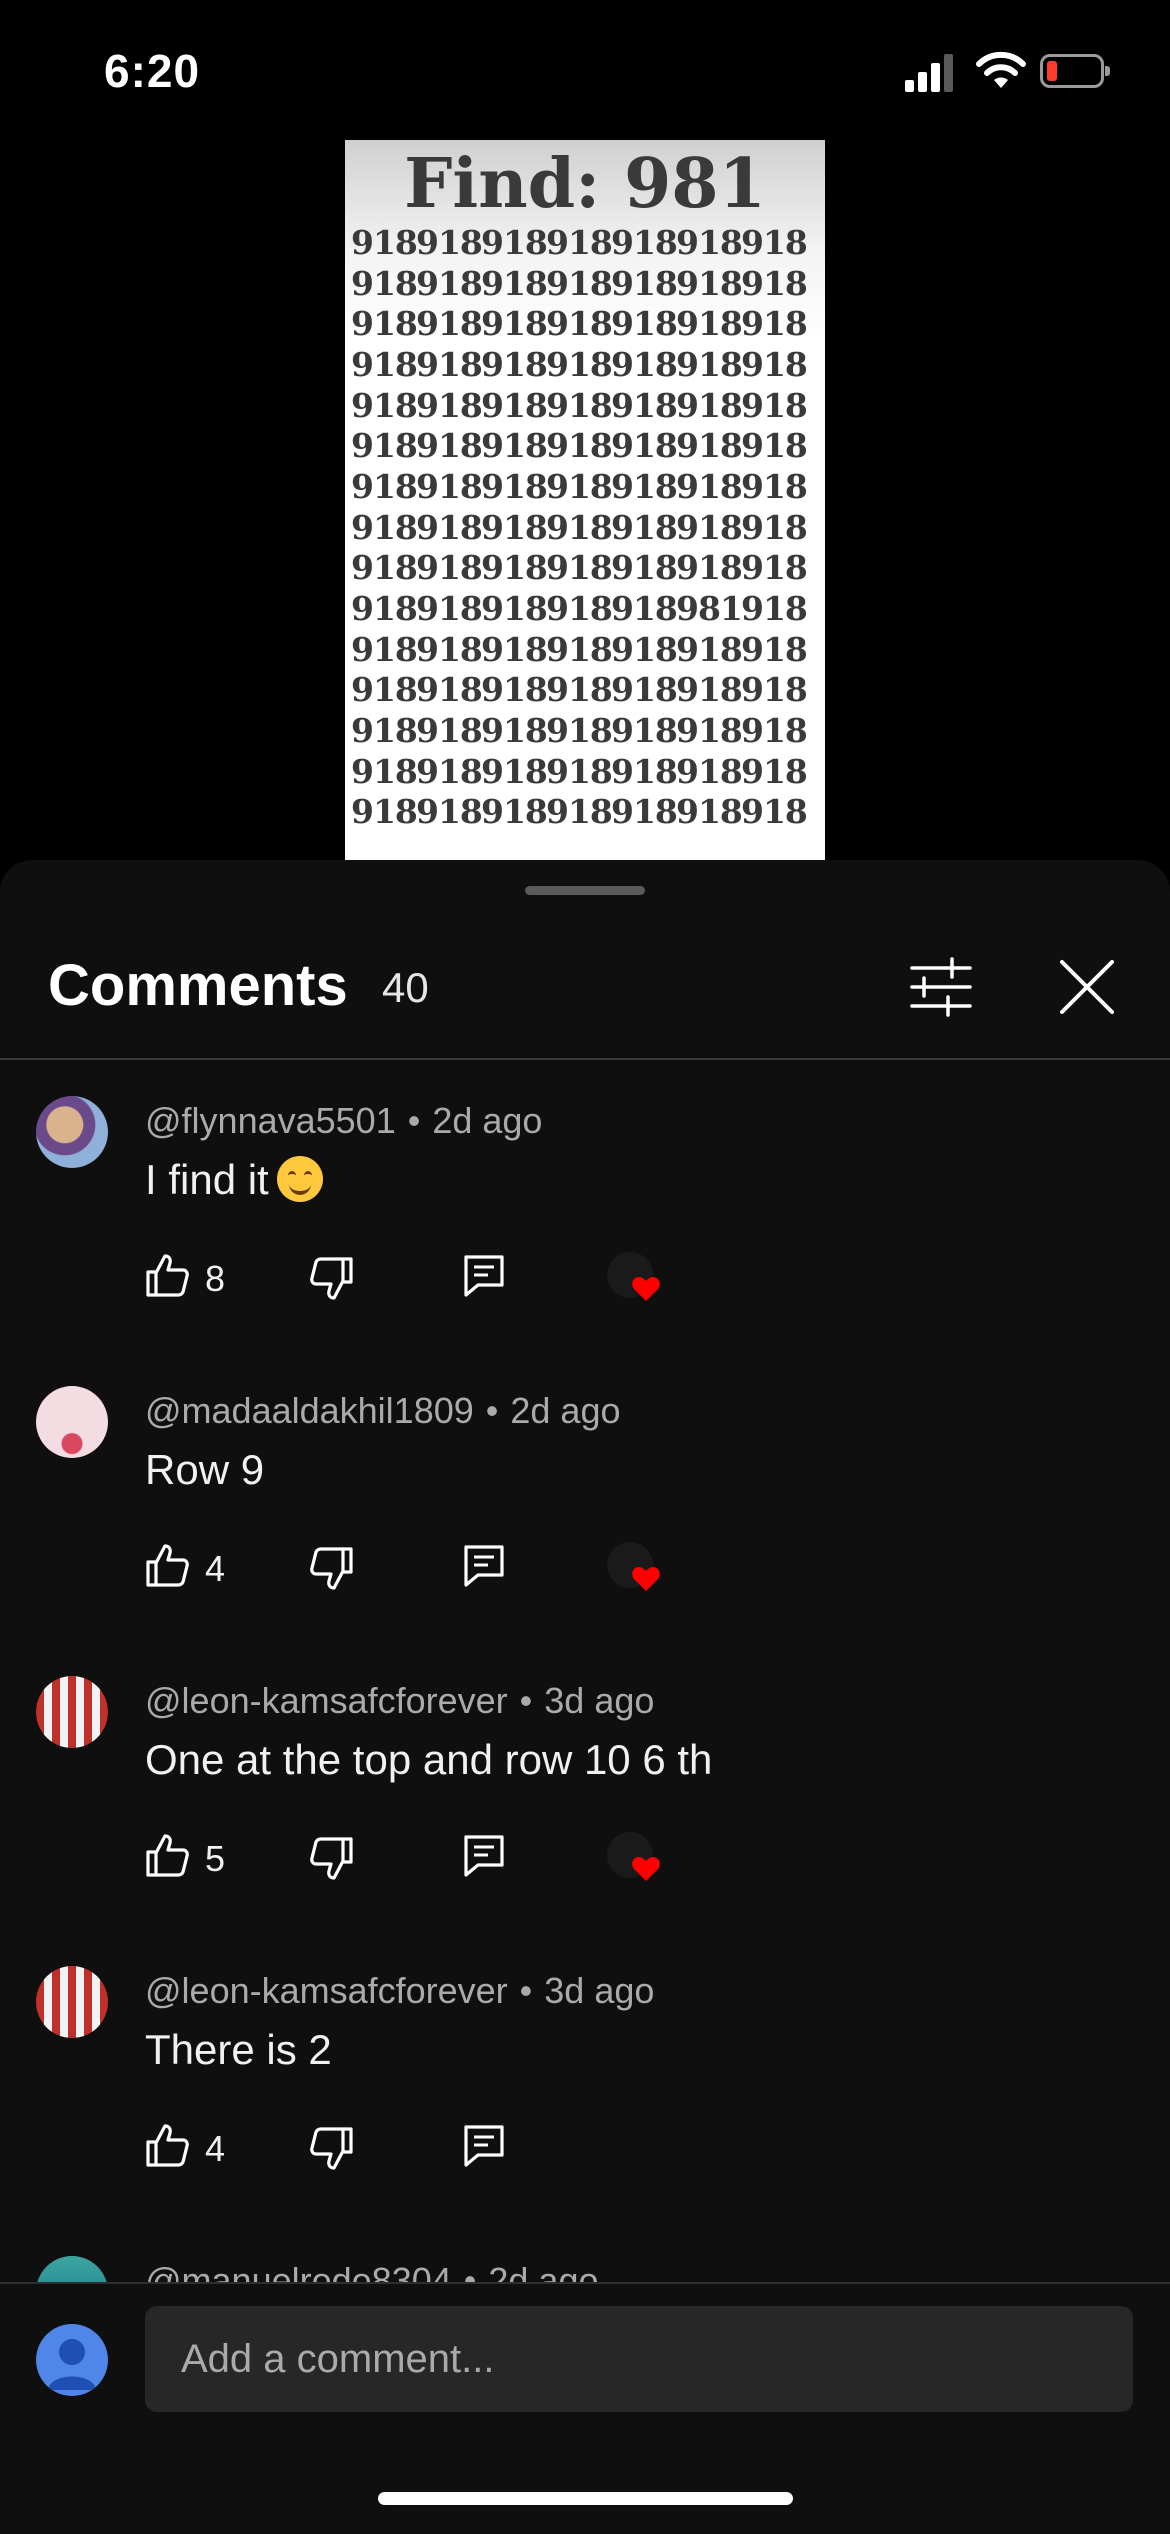 The height and width of the screenshot is (2534, 1170). What do you see at coordinates (299, 1179) in the screenshot?
I see `smiling-face-emoji-icon` at bounding box center [299, 1179].